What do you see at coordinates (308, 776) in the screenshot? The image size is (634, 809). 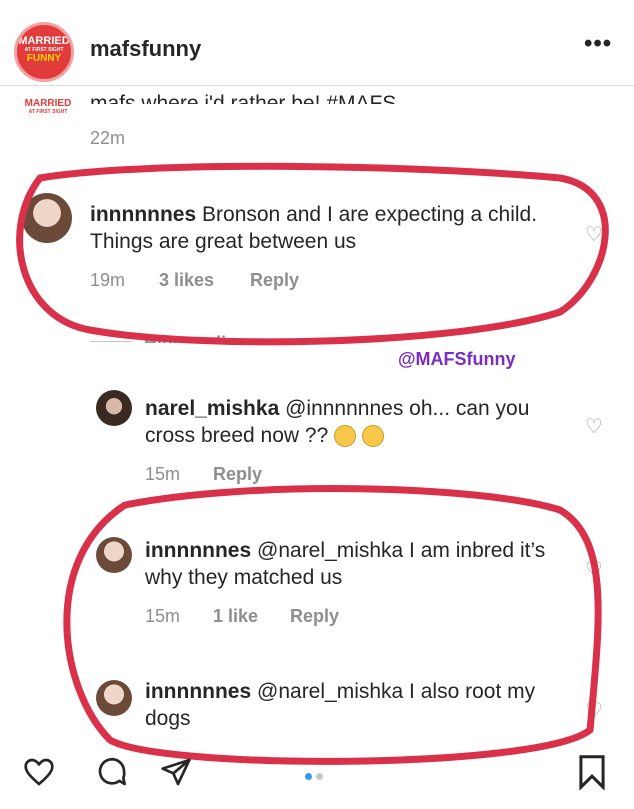 I see `carousel-dot-active` at bounding box center [308, 776].